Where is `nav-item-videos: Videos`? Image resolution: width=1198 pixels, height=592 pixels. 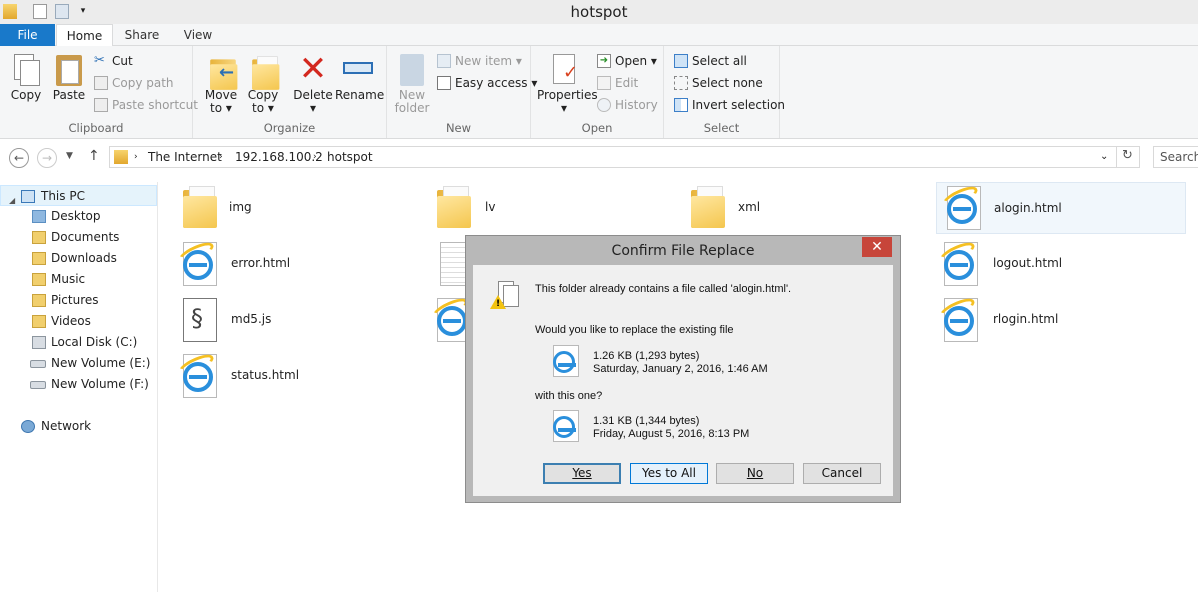
nav-item-videos: Videos is located at coordinates (78, 321).